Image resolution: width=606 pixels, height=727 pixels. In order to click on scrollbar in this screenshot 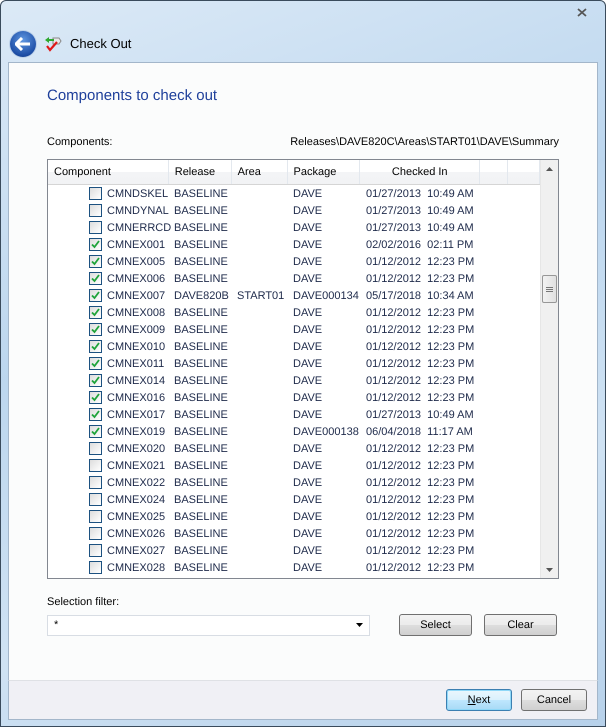, I will do `click(549, 369)`.